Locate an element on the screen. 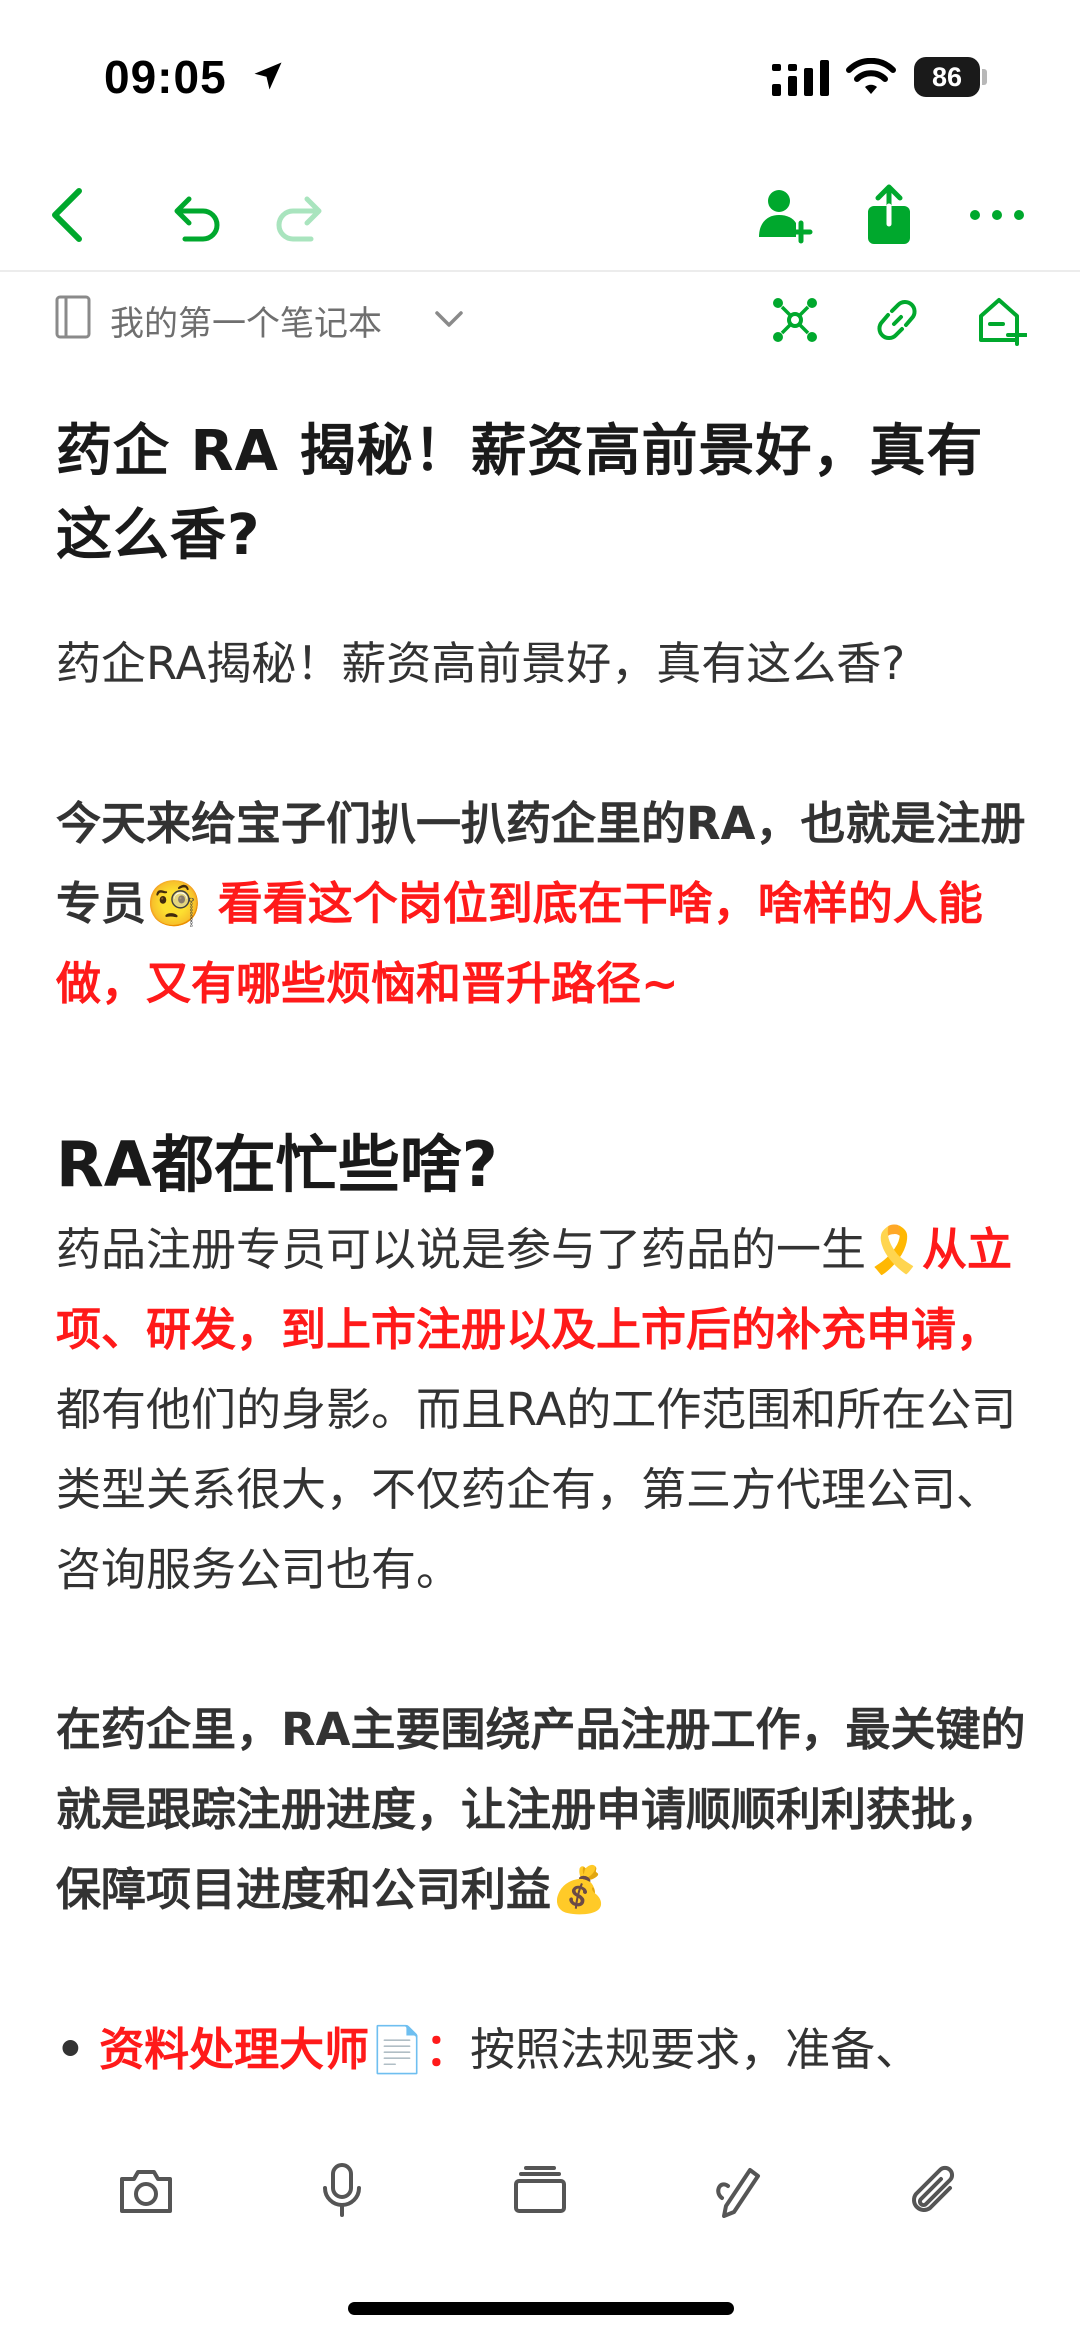  toolbar-divider is located at coordinates (540, 271).